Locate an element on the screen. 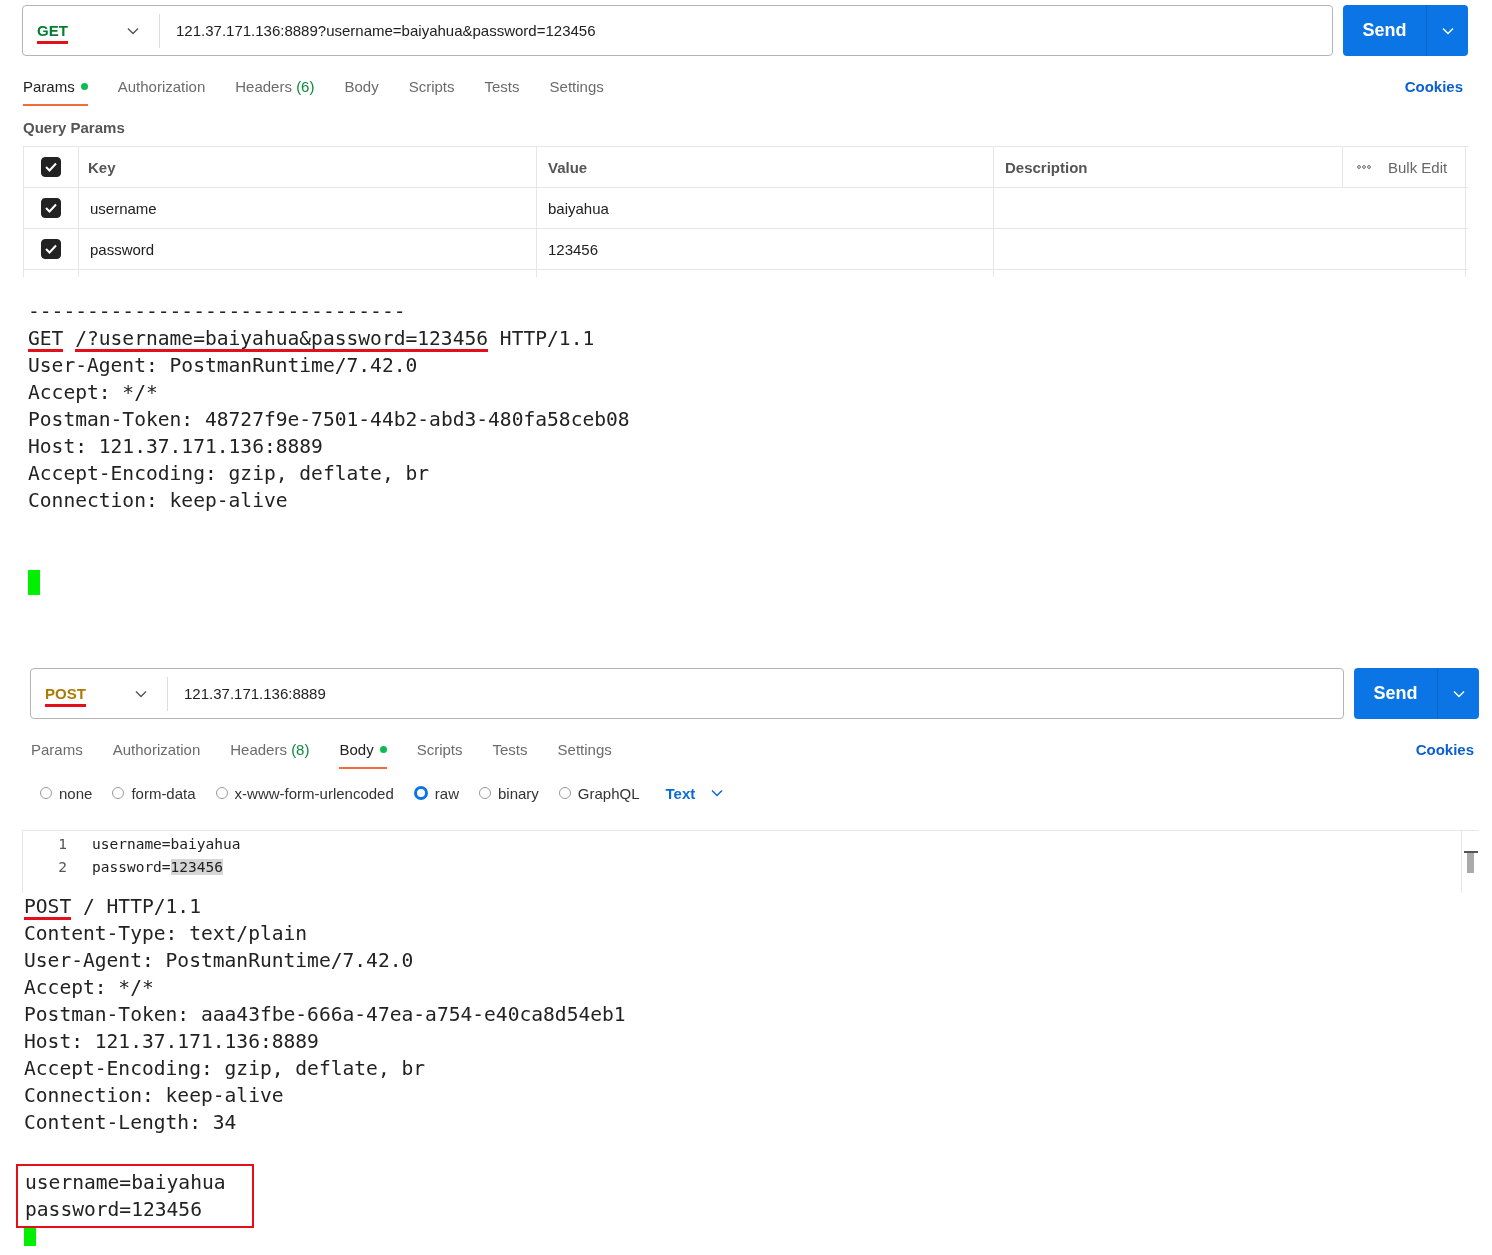 The image size is (1492, 1255). tab: Headers (8) is located at coordinates (270, 755).